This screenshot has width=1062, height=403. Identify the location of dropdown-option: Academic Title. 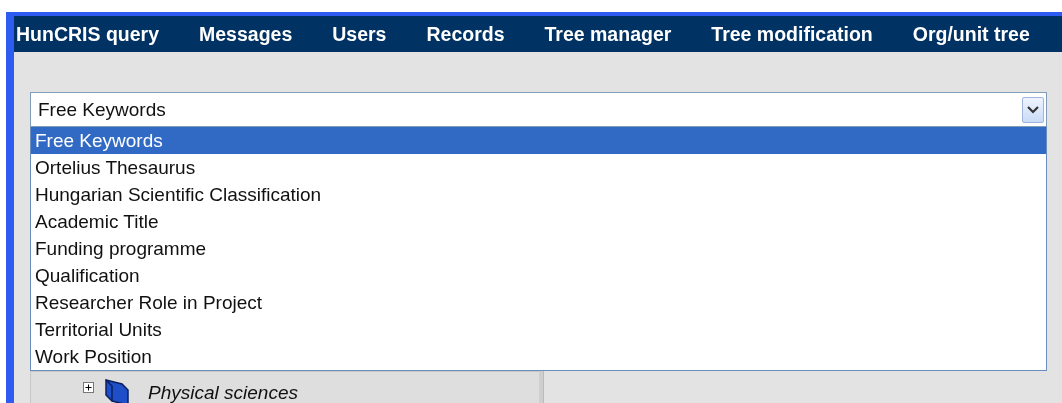
(538, 221).